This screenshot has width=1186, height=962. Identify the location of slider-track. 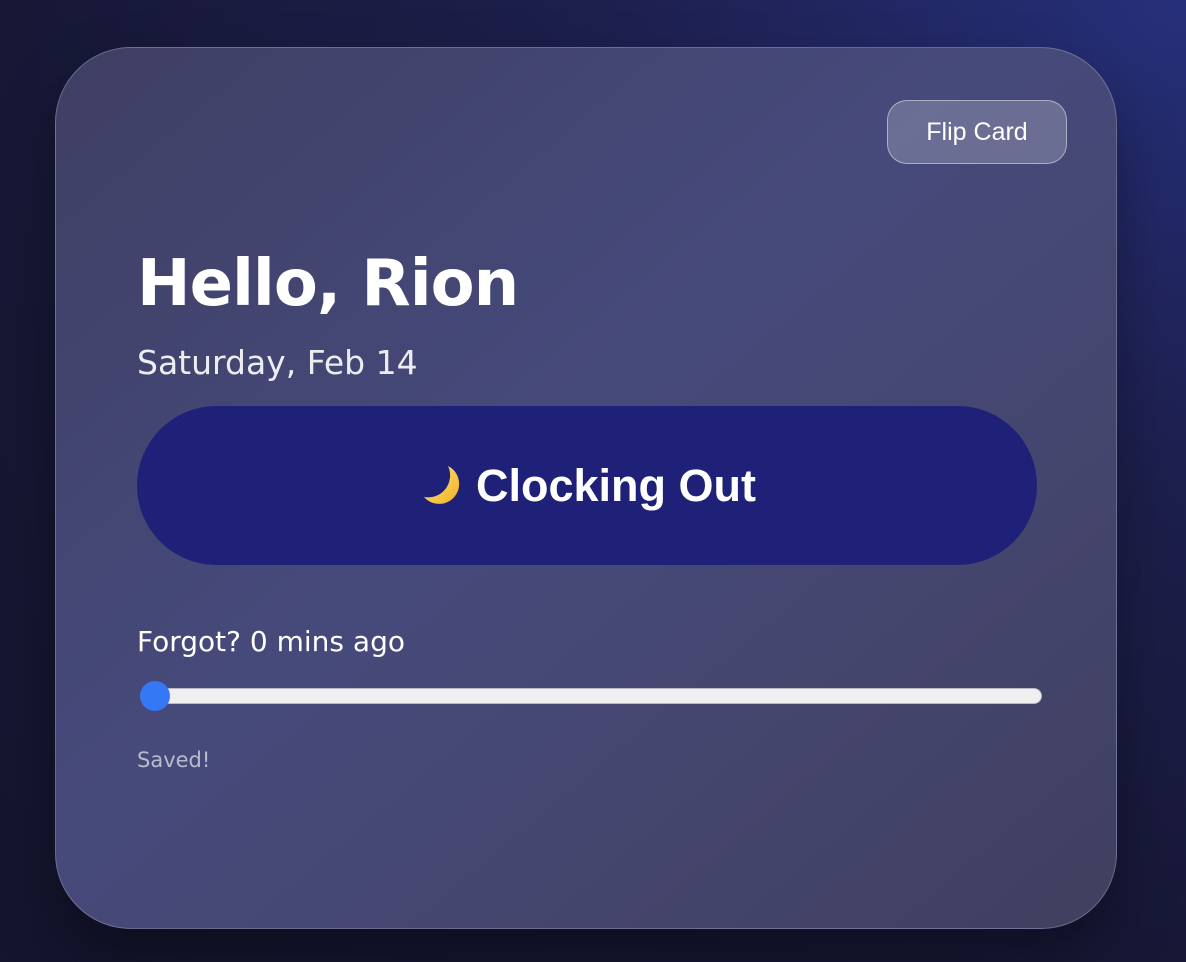
(591, 696).